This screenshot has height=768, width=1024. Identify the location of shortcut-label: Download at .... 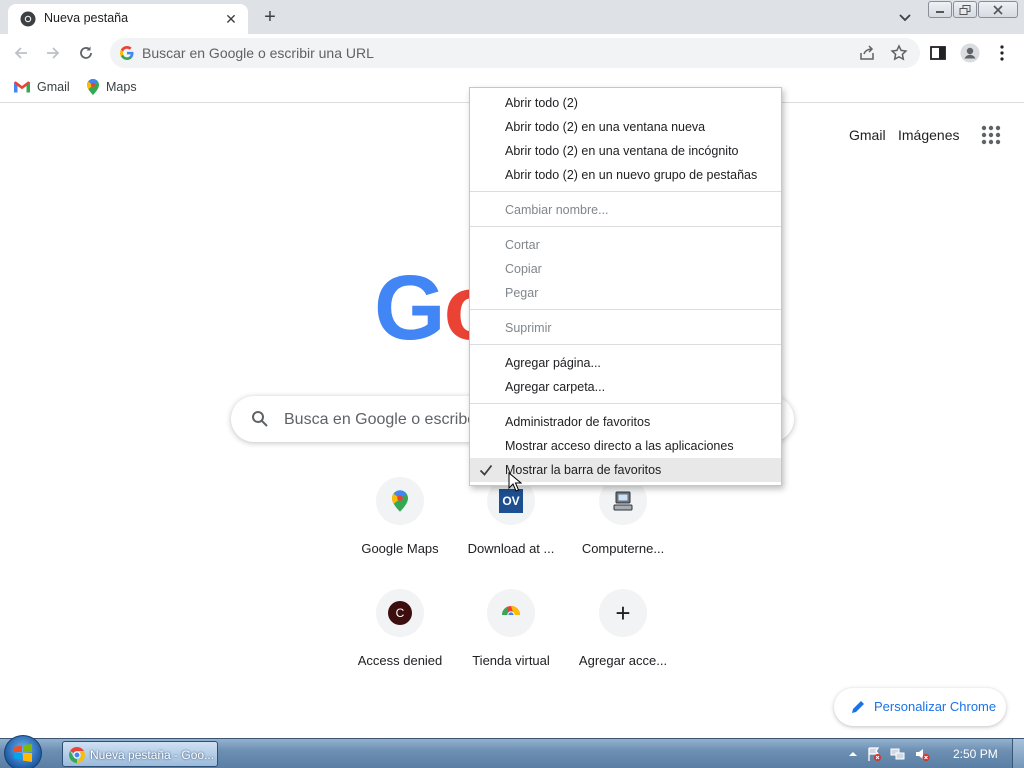
(511, 548).